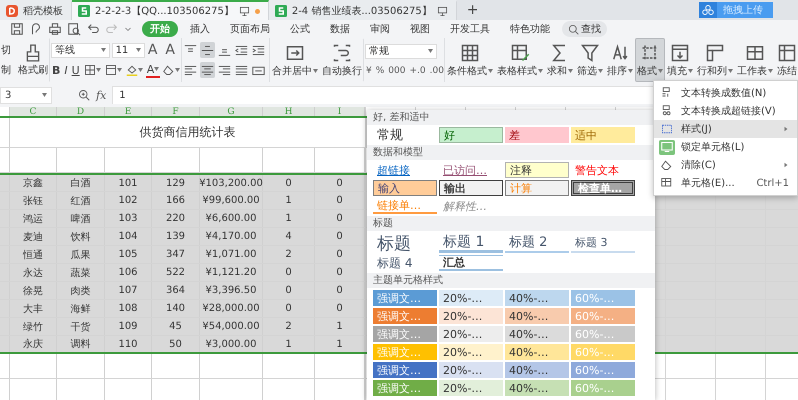 The image size is (798, 400). What do you see at coordinates (81, 308) in the screenshot?
I see `table-cell: 海鲜` at bounding box center [81, 308].